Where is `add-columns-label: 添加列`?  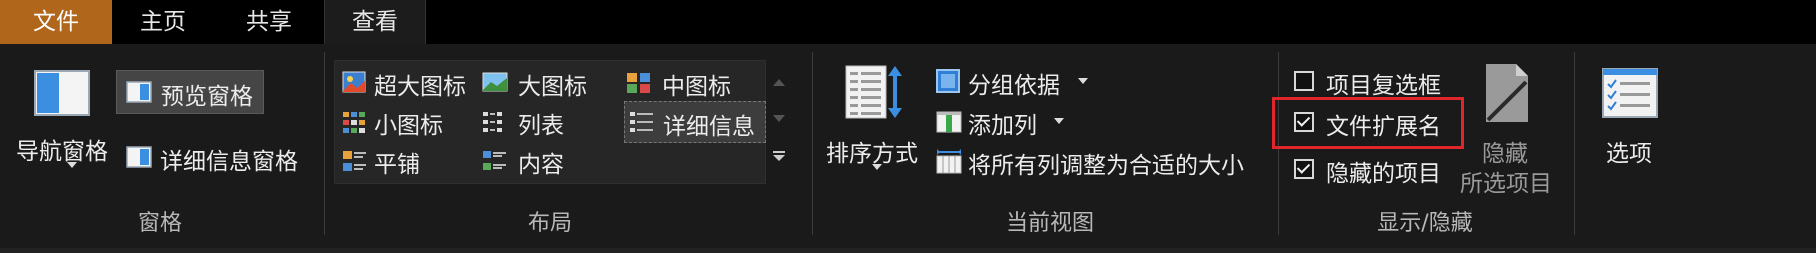 add-columns-label: 添加列 is located at coordinates (1002, 126).